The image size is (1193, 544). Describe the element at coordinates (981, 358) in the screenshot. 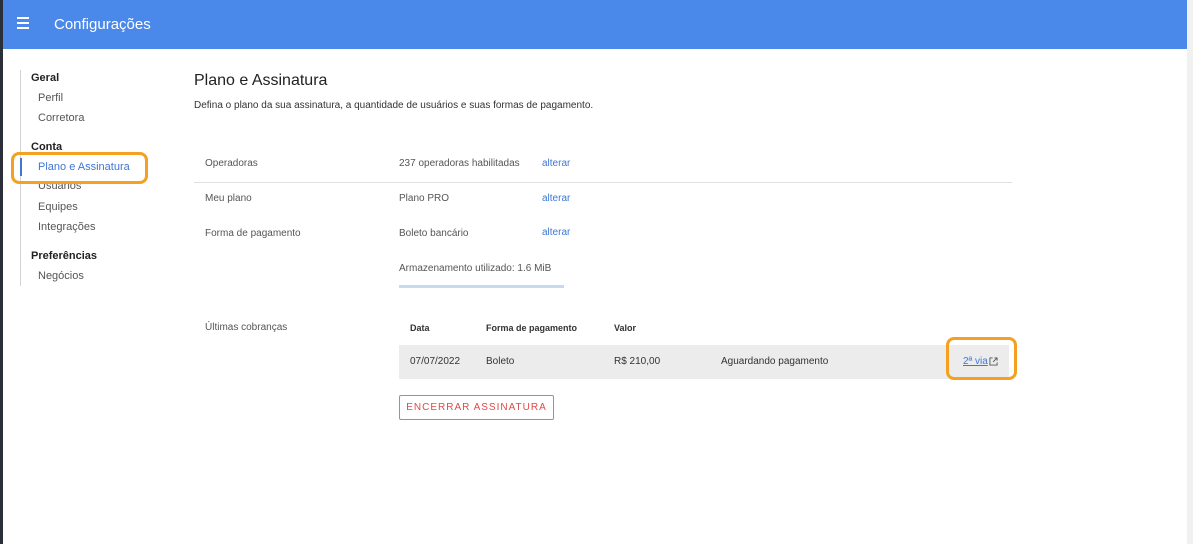

I see `highlight-segunda-via` at that location.